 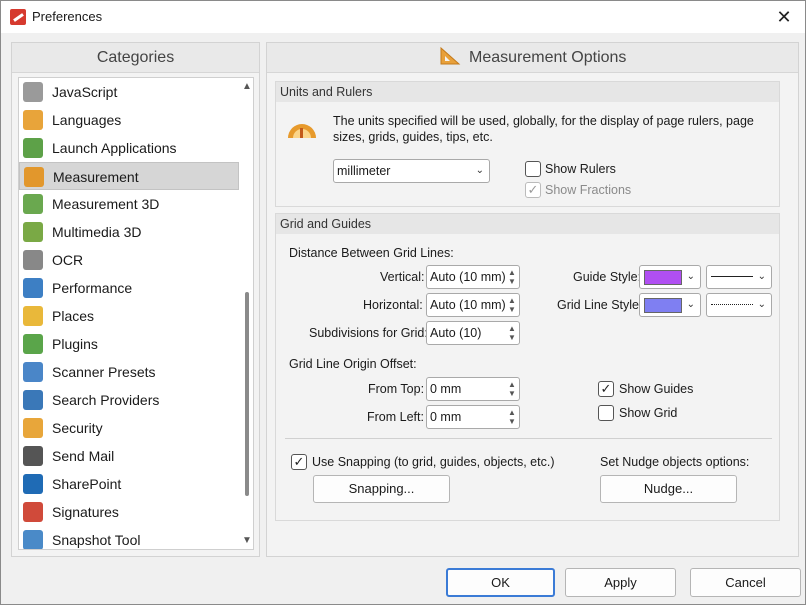 What do you see at coordinates (527, 224) in the screenshot?
I see `grid-guides-heading: Grid and Guides` at bounding box center [527, 224].